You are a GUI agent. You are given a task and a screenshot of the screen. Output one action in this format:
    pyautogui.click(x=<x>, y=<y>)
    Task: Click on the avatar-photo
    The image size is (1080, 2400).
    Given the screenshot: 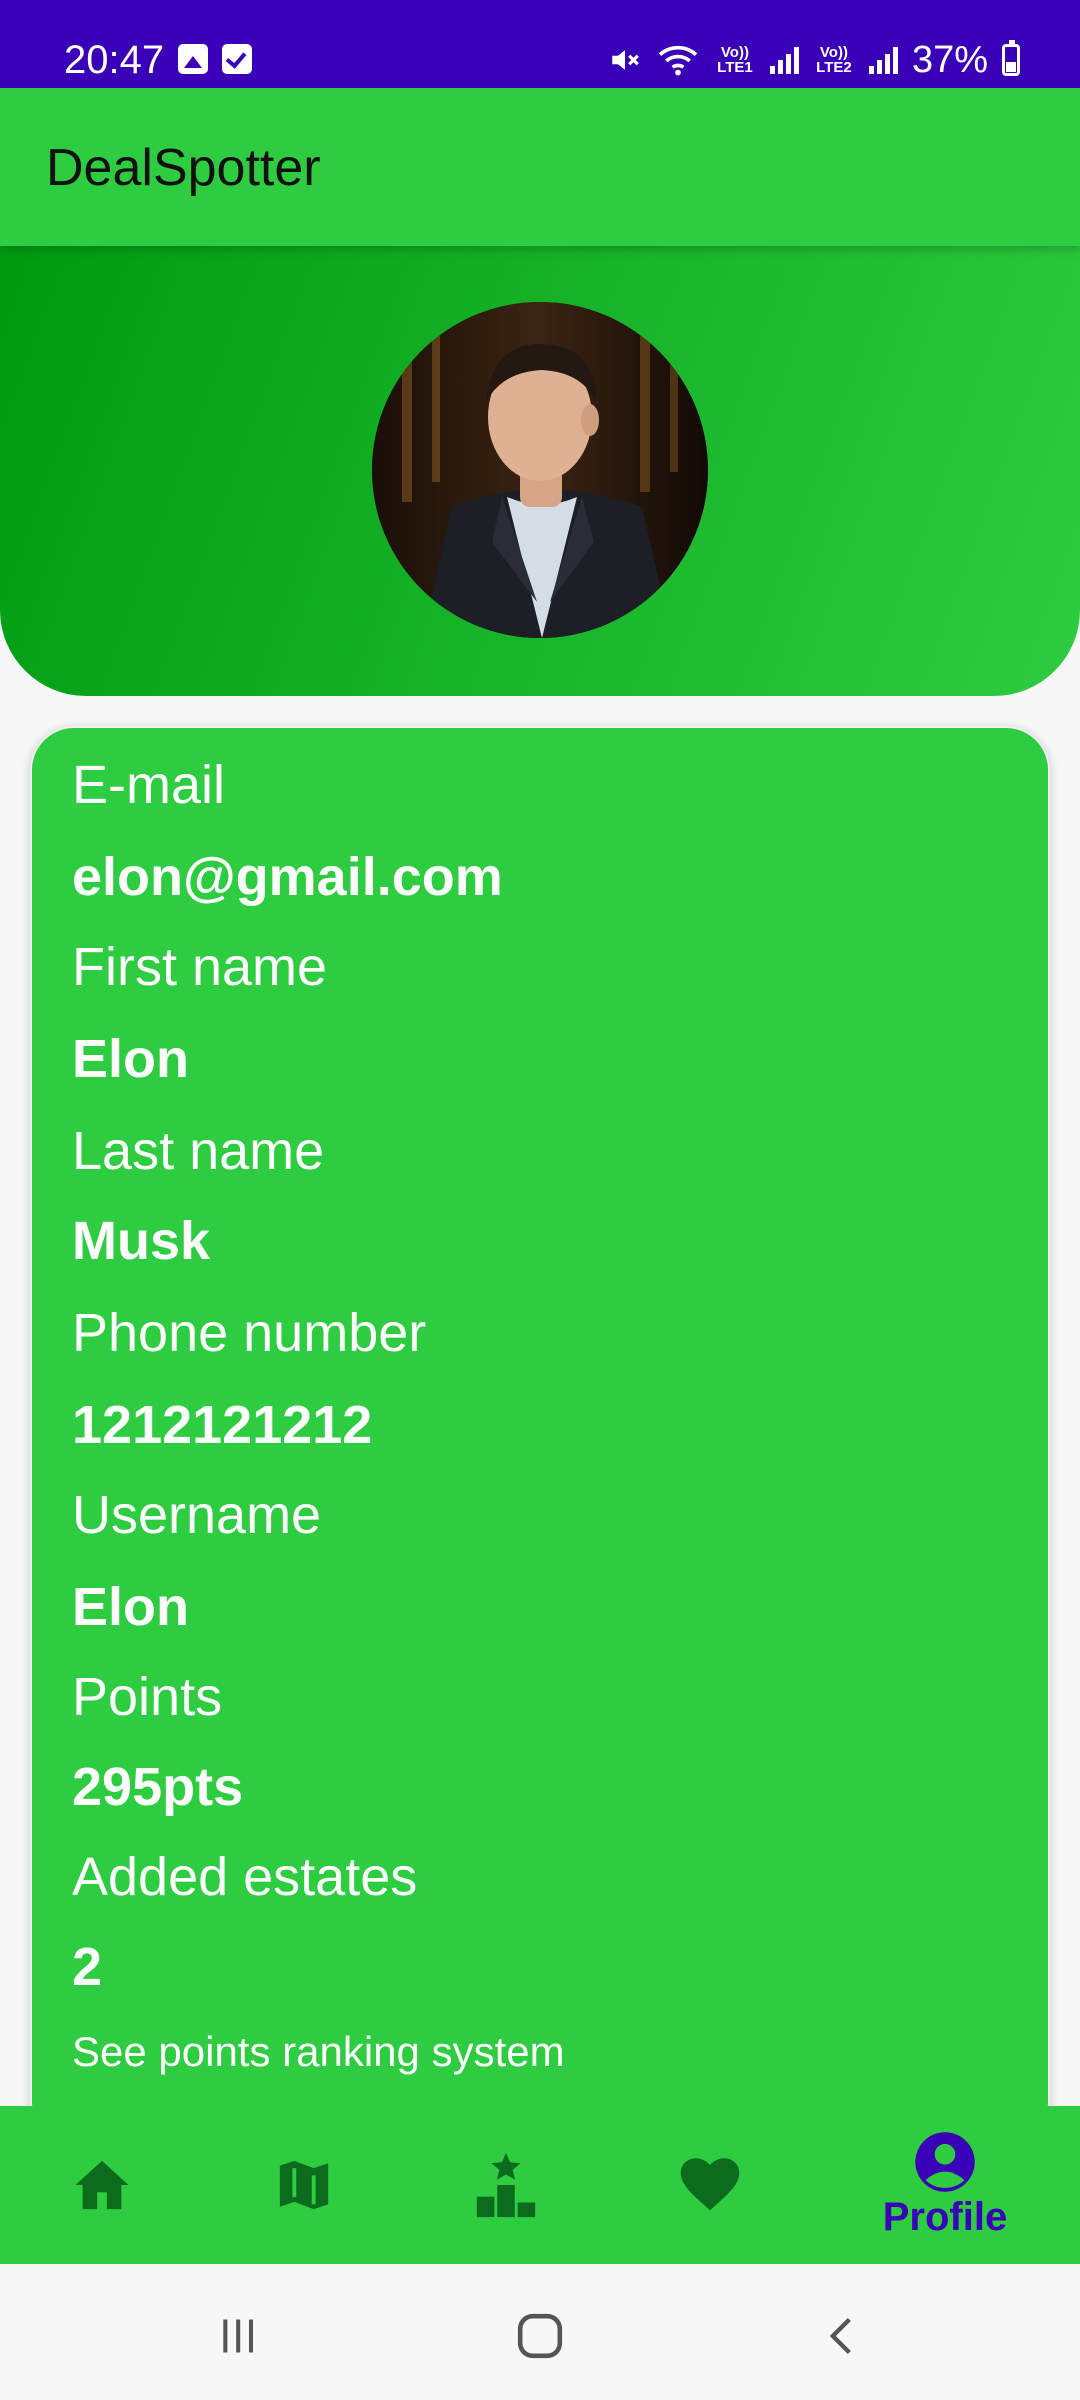 What is the action you would take?
    pyautogui.click(x=540, y=470)
    